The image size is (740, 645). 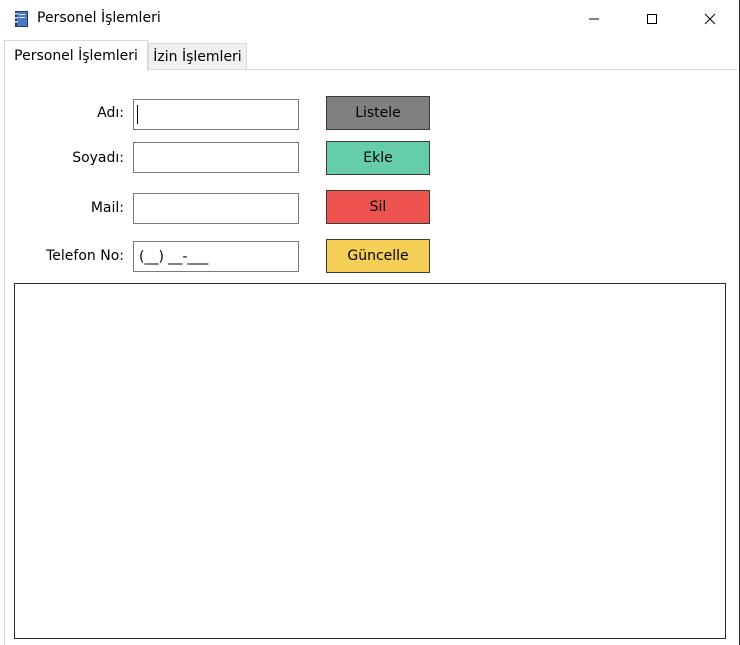 What do you see at coordinates (85, 256) in the screenshot?
I see `phone-label: Telefon No:` at bounding box center [85, 256].